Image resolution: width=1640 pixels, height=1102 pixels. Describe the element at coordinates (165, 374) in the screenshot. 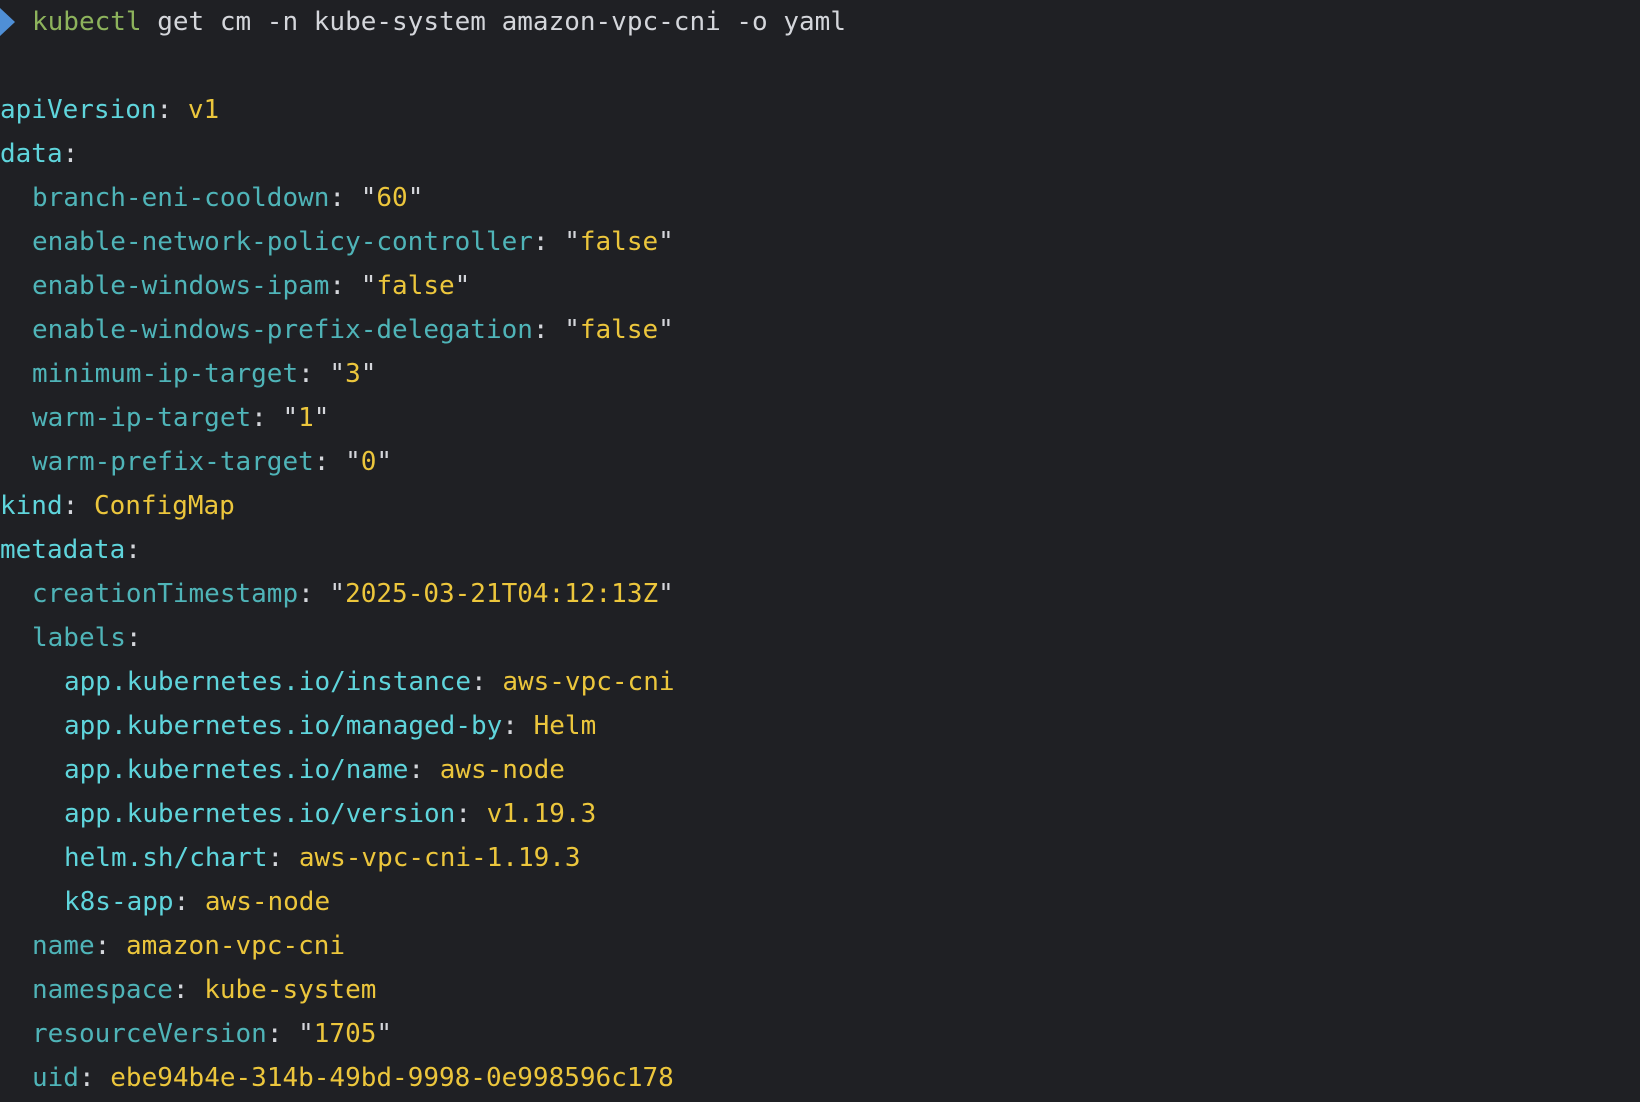

I see `yaml-key: minimum-ip-target` at that location.